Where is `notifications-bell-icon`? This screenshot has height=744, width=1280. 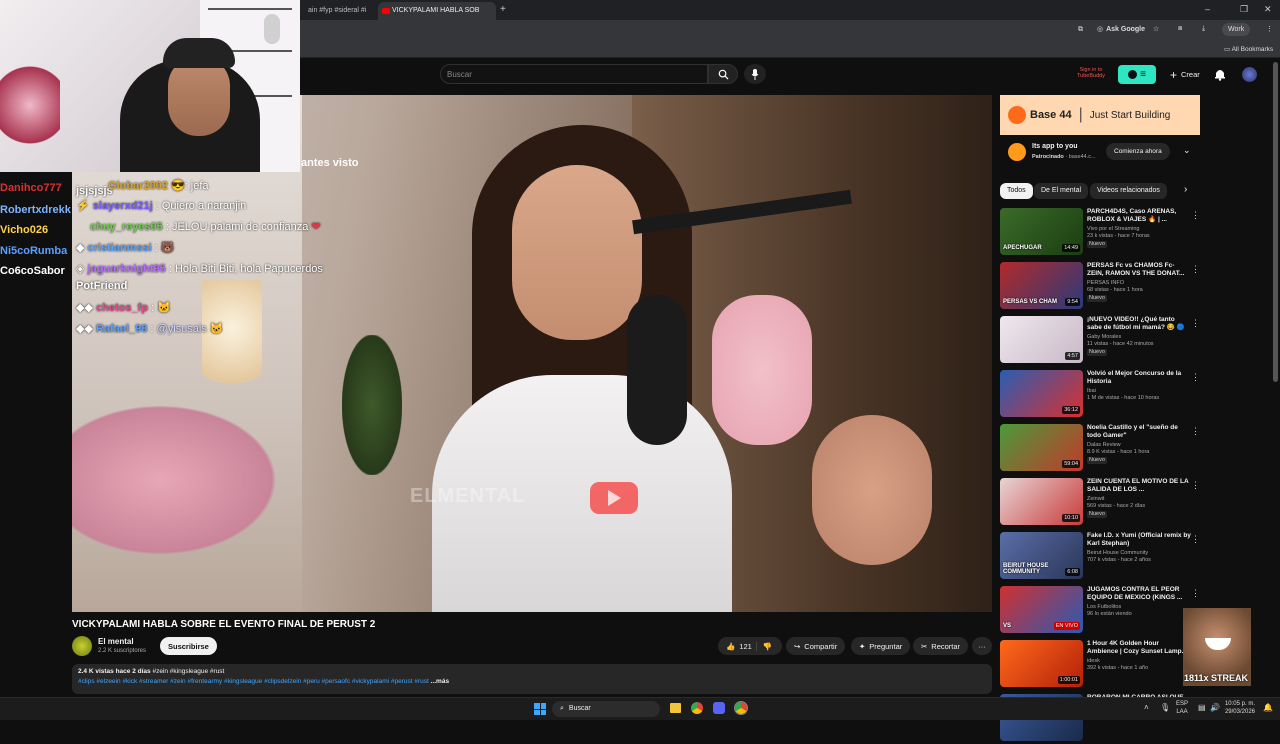
notifications-bell-icon is located at coordinates (1220, 74).